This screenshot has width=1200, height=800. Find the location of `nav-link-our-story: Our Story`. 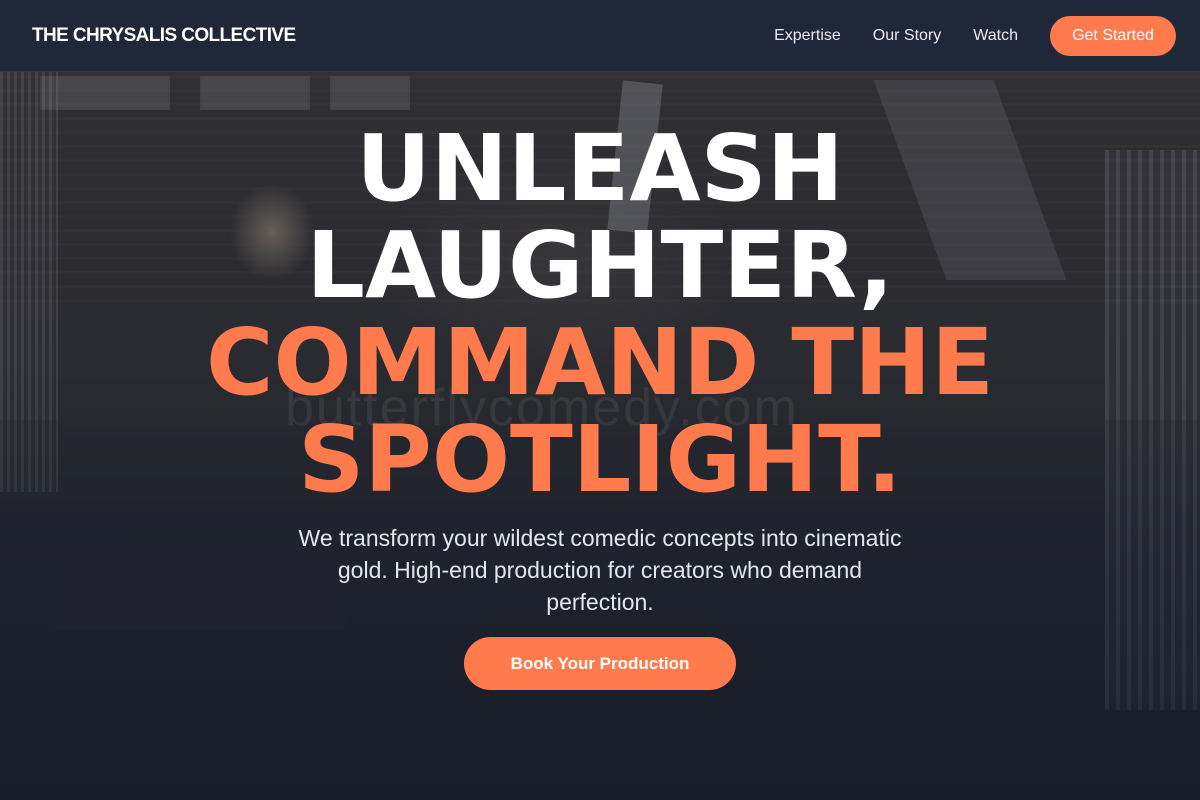

nav-link-our-story: Our Story is located at coordinates (907, 36).